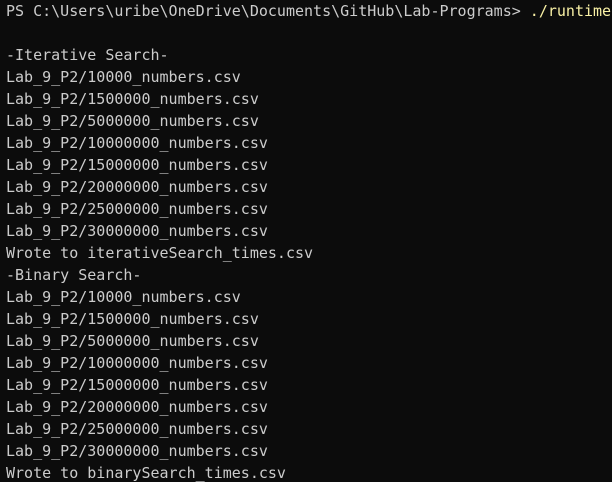 The width and height of the screenshot is (612, 482). Describe the element at coordinates (570, 11) in the screenshot. I see `command-text: ./runtime` at that location.